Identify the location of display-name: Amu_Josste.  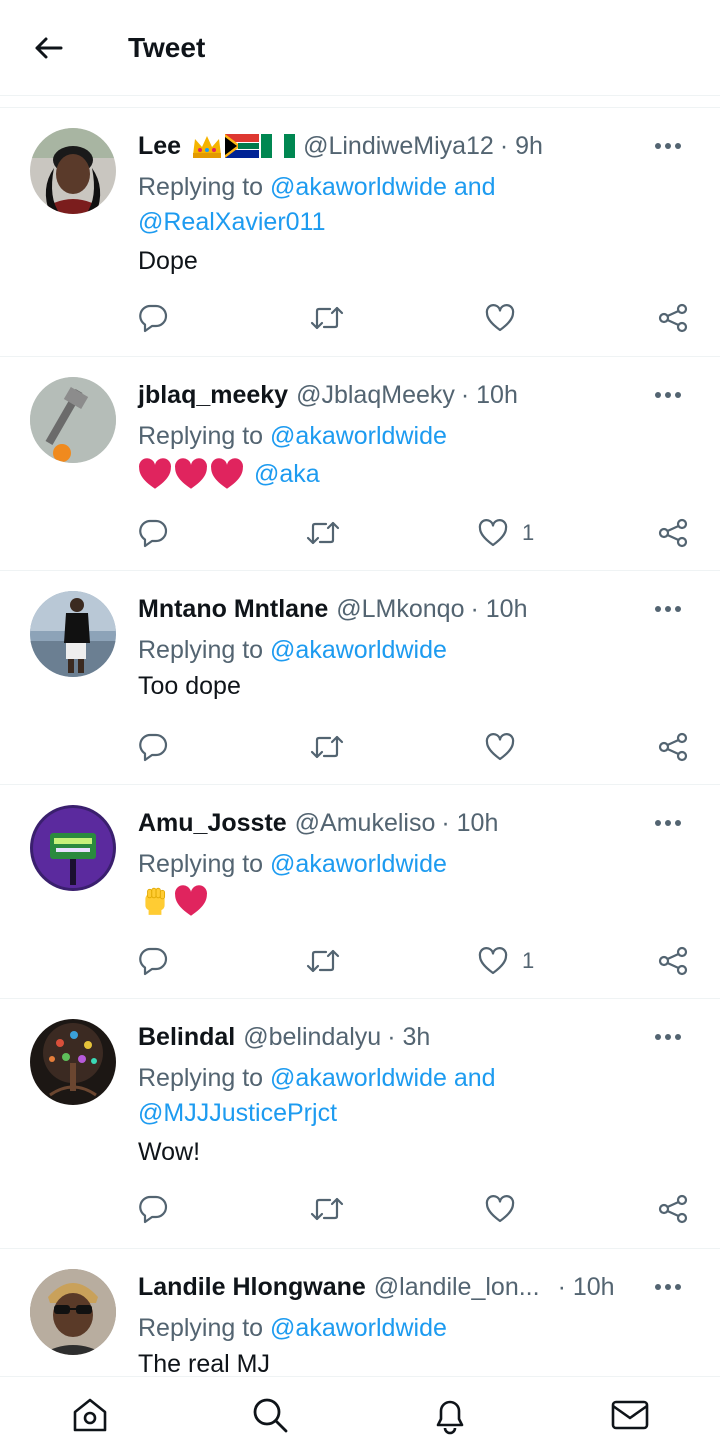
(212, 823).